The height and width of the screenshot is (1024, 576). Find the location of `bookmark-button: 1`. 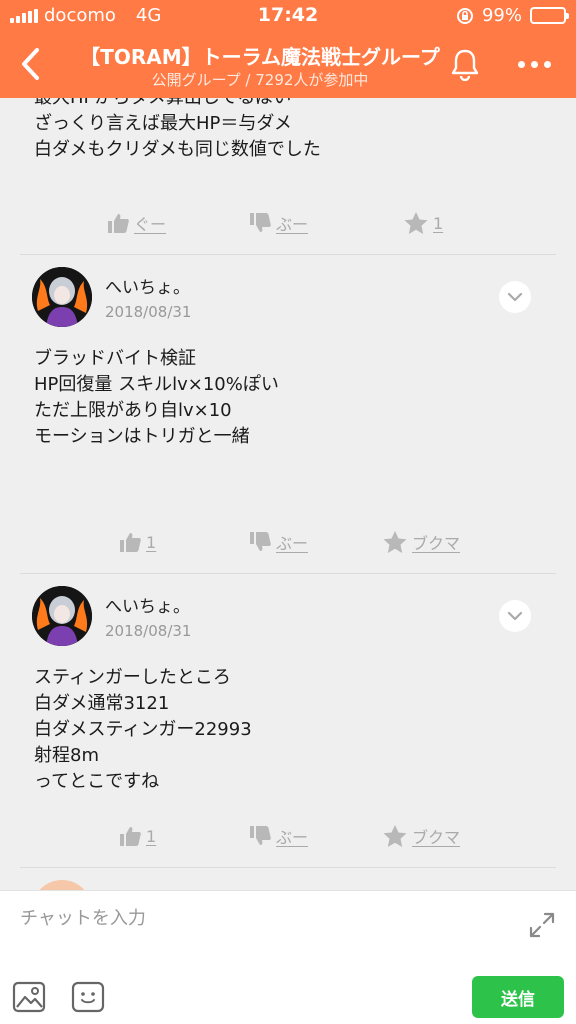

bookmark-button: 1 is located at coordinates (423, 223).